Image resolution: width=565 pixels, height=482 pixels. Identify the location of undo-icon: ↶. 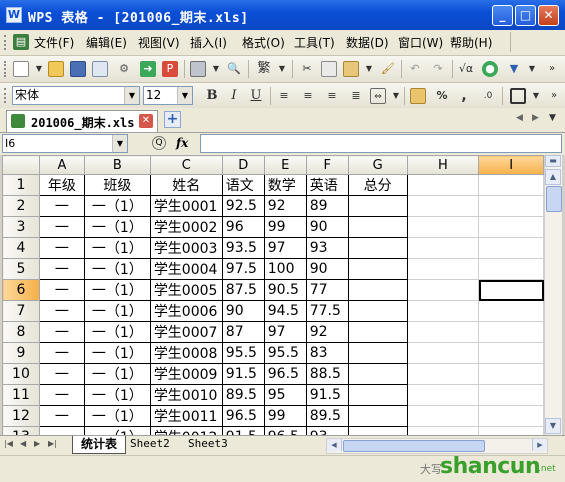
(415, 69).